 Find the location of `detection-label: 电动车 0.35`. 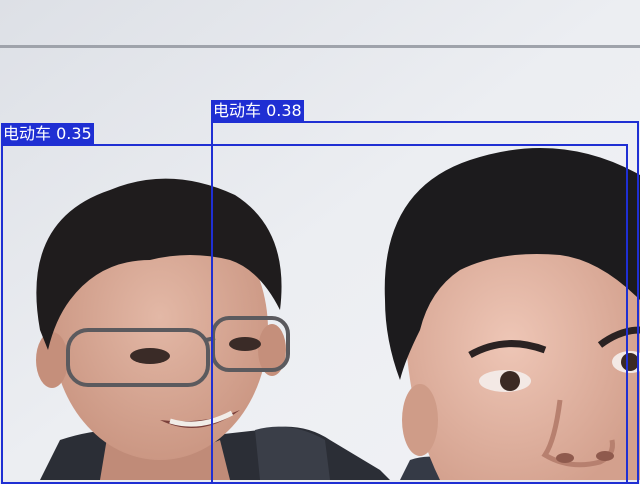

detection-label: 电动车 0.35 is located at coordinates (47, 134).